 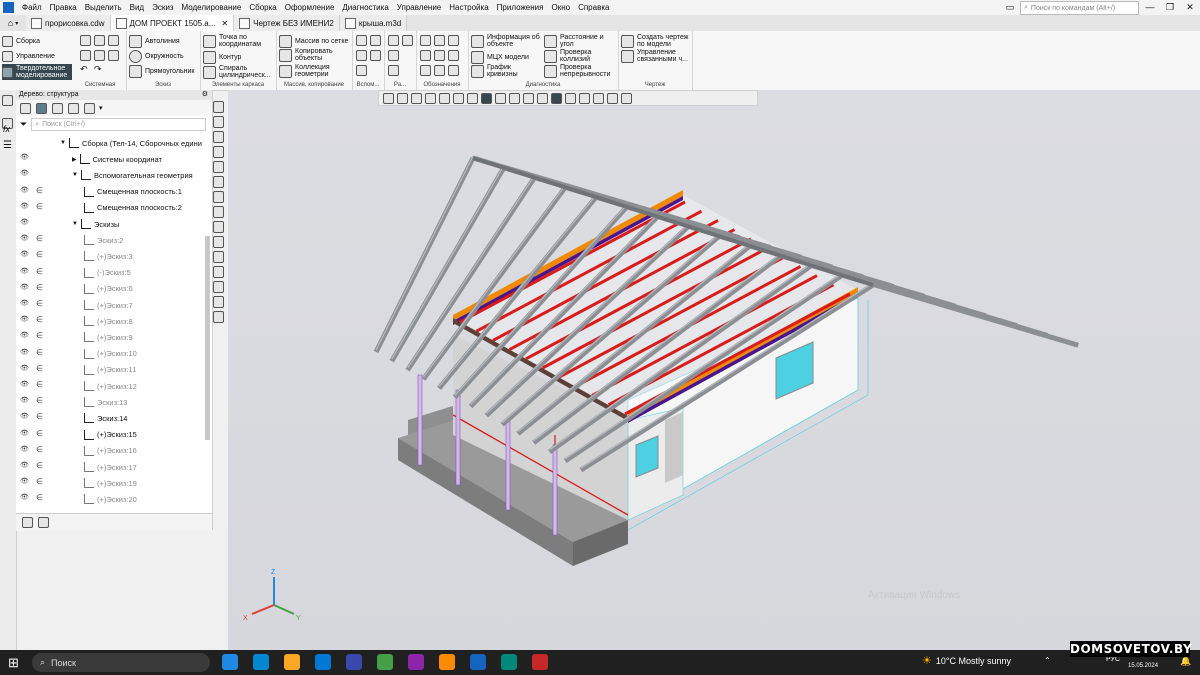 I want to click on rectangle-button: Прямоугольник, so click(x=161, y=71).